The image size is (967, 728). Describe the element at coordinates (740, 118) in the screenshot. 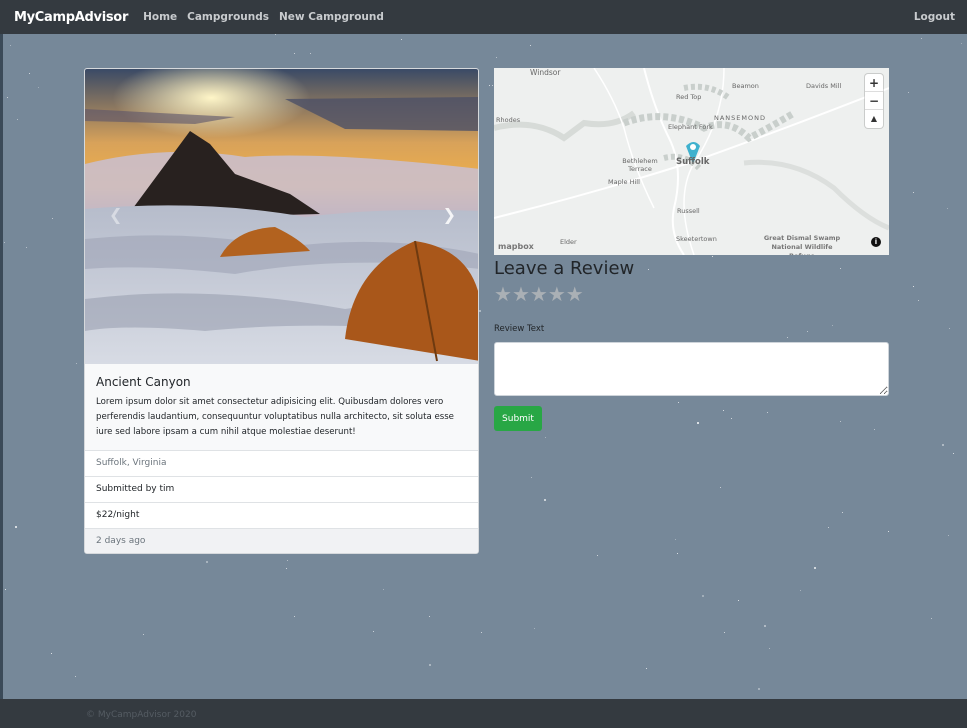

I see `map-label-nansemond: NANSEMOND` at that location.